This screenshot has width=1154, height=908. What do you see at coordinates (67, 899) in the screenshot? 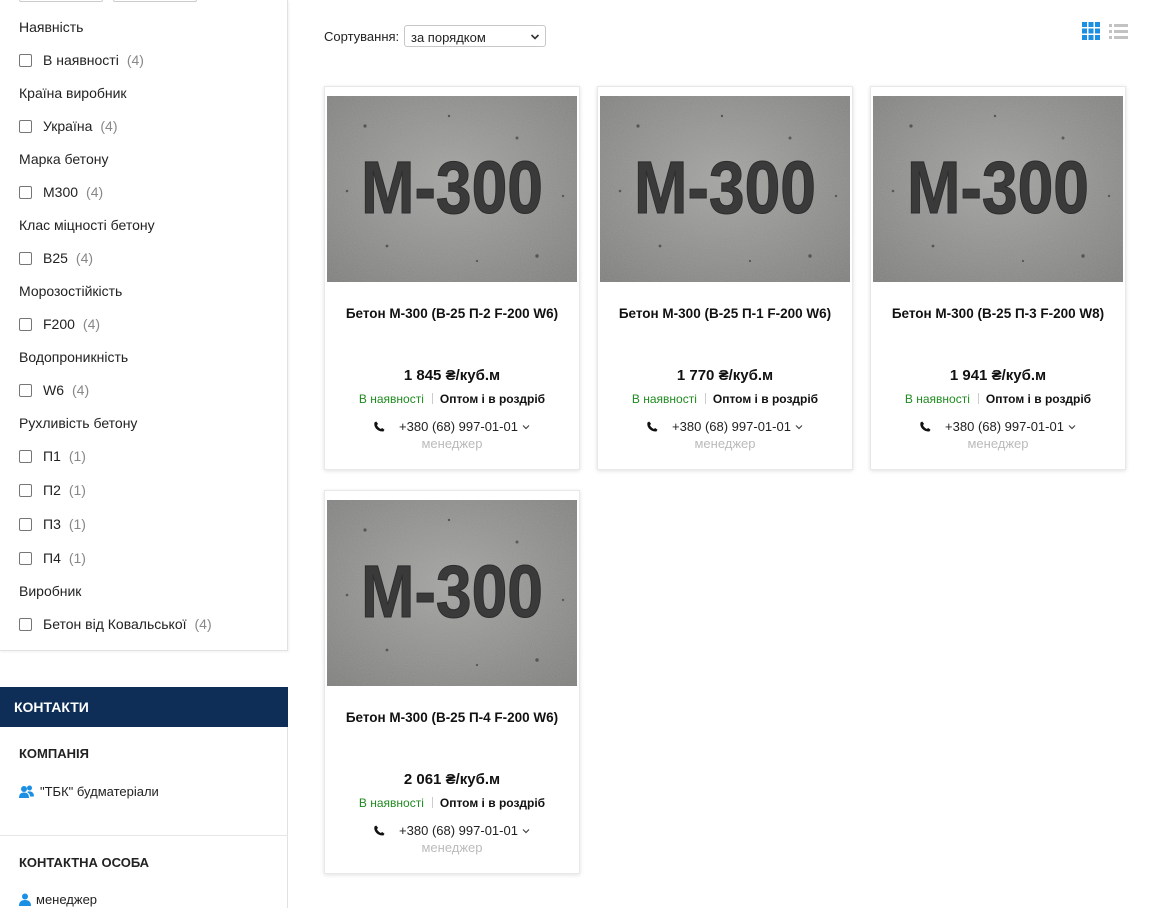
I see `contact-person-name: менеджер` at bounding box center [67, 899].